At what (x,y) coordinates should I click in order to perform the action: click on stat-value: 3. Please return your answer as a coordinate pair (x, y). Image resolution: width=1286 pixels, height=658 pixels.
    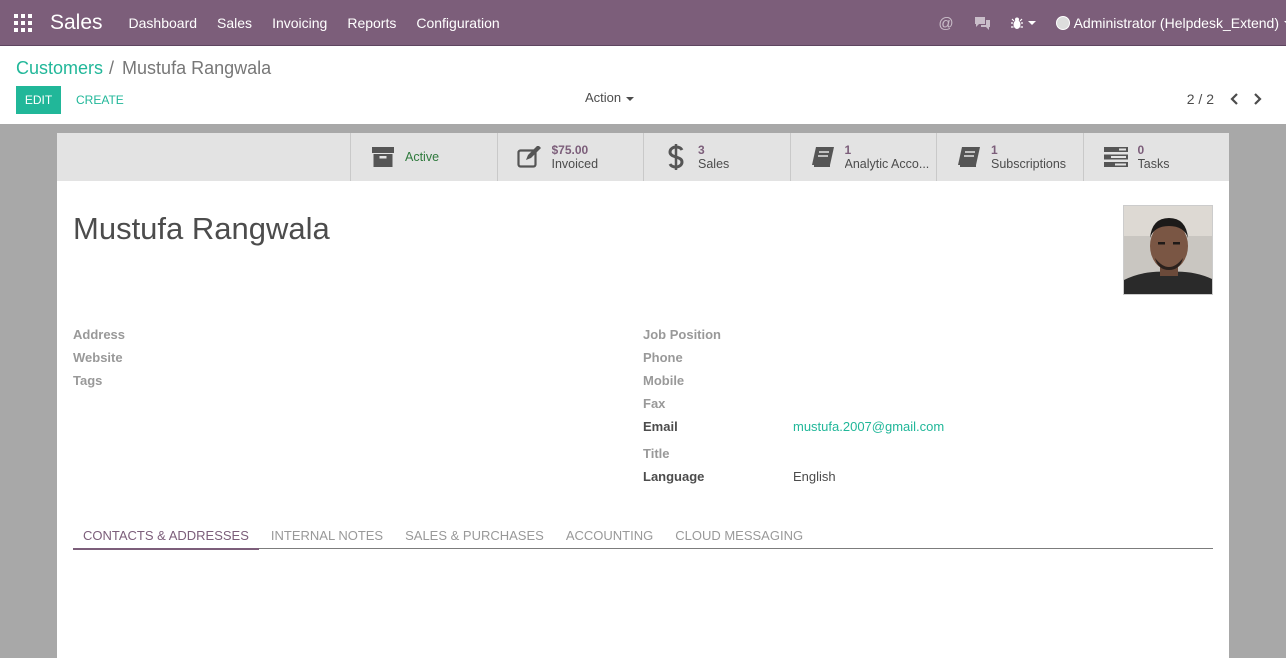
    Looking at the image, I should click on (701, 150).